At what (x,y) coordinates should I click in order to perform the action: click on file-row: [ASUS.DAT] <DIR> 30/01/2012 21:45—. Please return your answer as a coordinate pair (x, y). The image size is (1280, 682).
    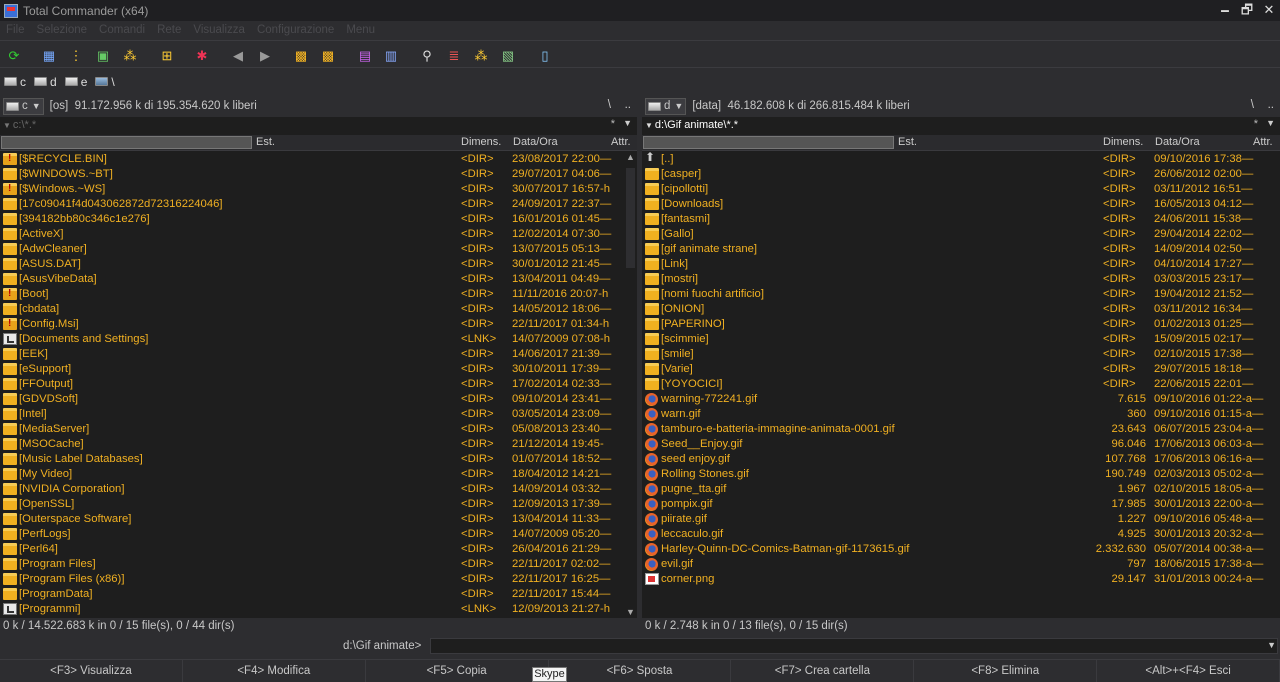
    Looking at the image, I should click on (318, 264).